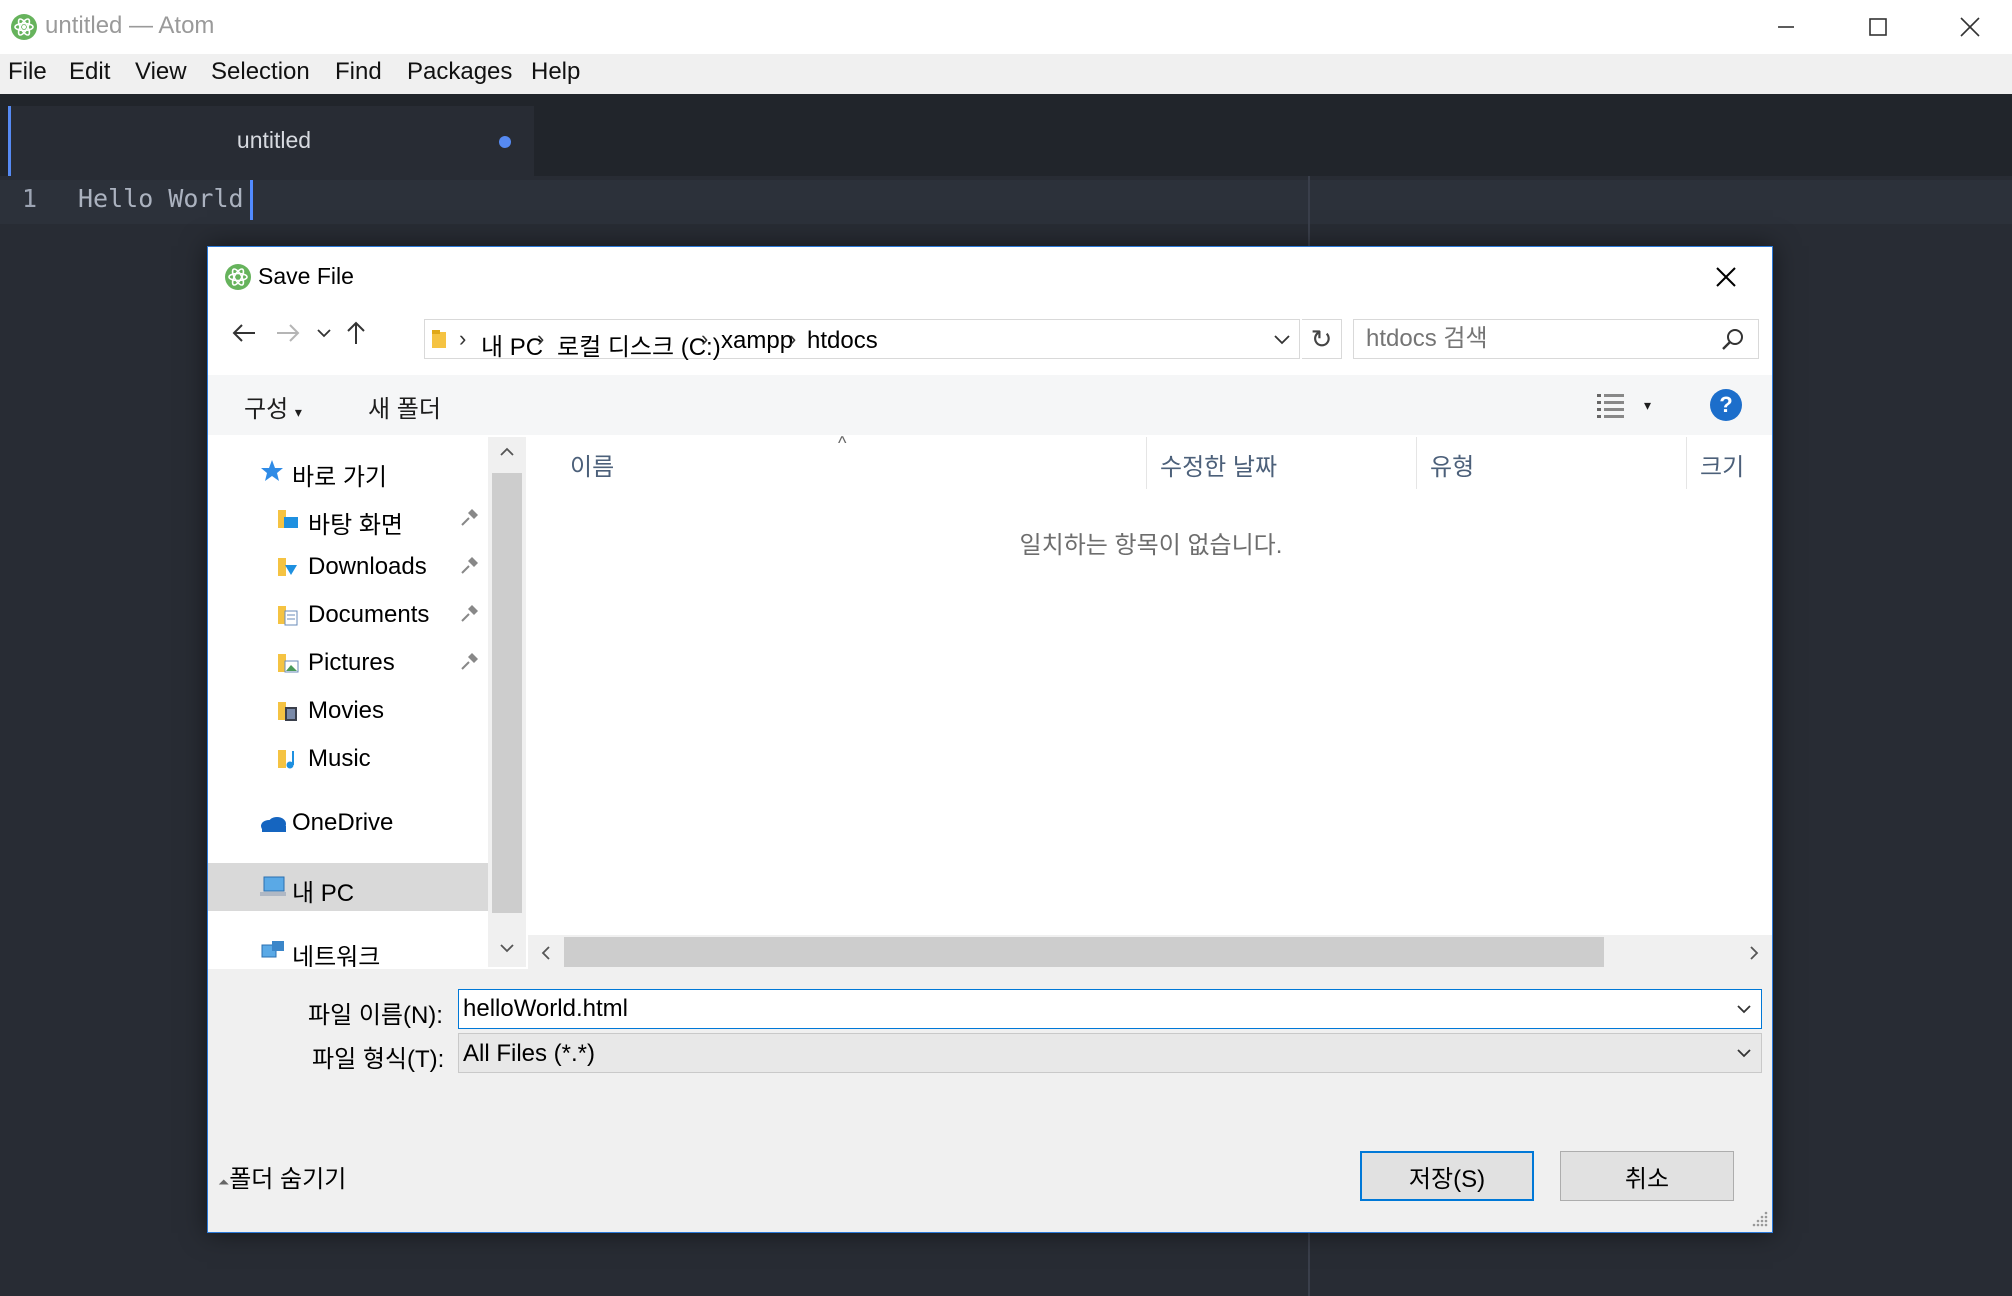 This screenshot has width=2012, height=1296. I want to click on arrow-left-icon, so click(243, 333).